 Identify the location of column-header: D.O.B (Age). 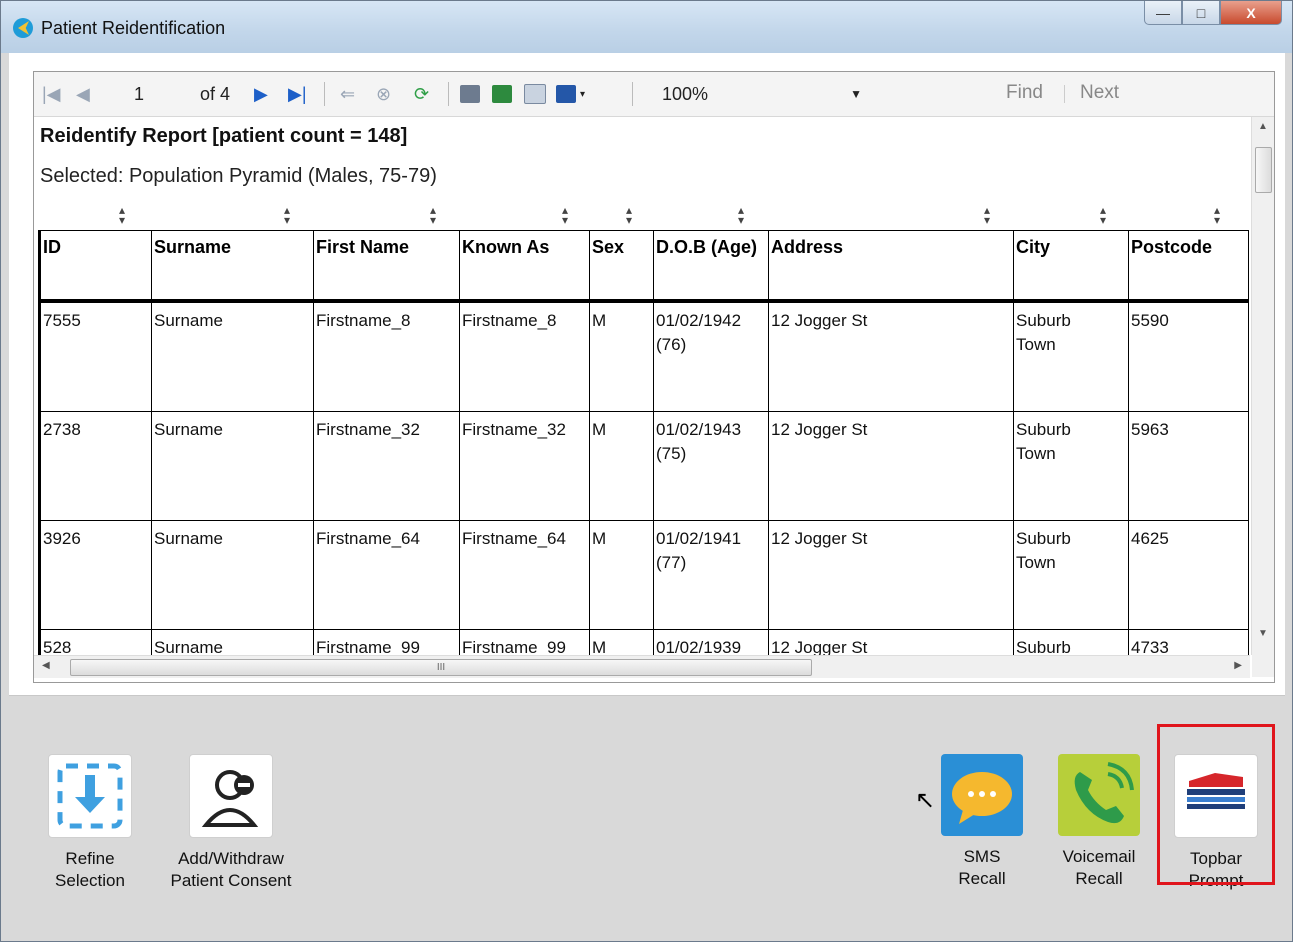
(711, 266).